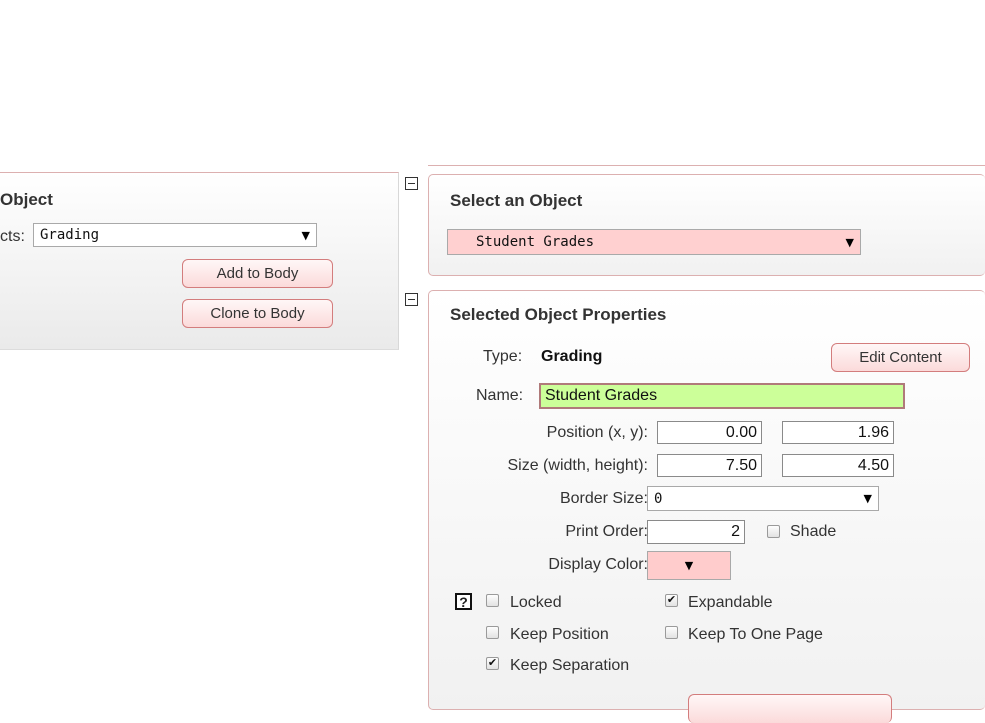 This screenshot has height=723, width=985. Describe the element at coordinates (535, 242) in the screenshot. I see `object-select-value: Student Grades` at that location.